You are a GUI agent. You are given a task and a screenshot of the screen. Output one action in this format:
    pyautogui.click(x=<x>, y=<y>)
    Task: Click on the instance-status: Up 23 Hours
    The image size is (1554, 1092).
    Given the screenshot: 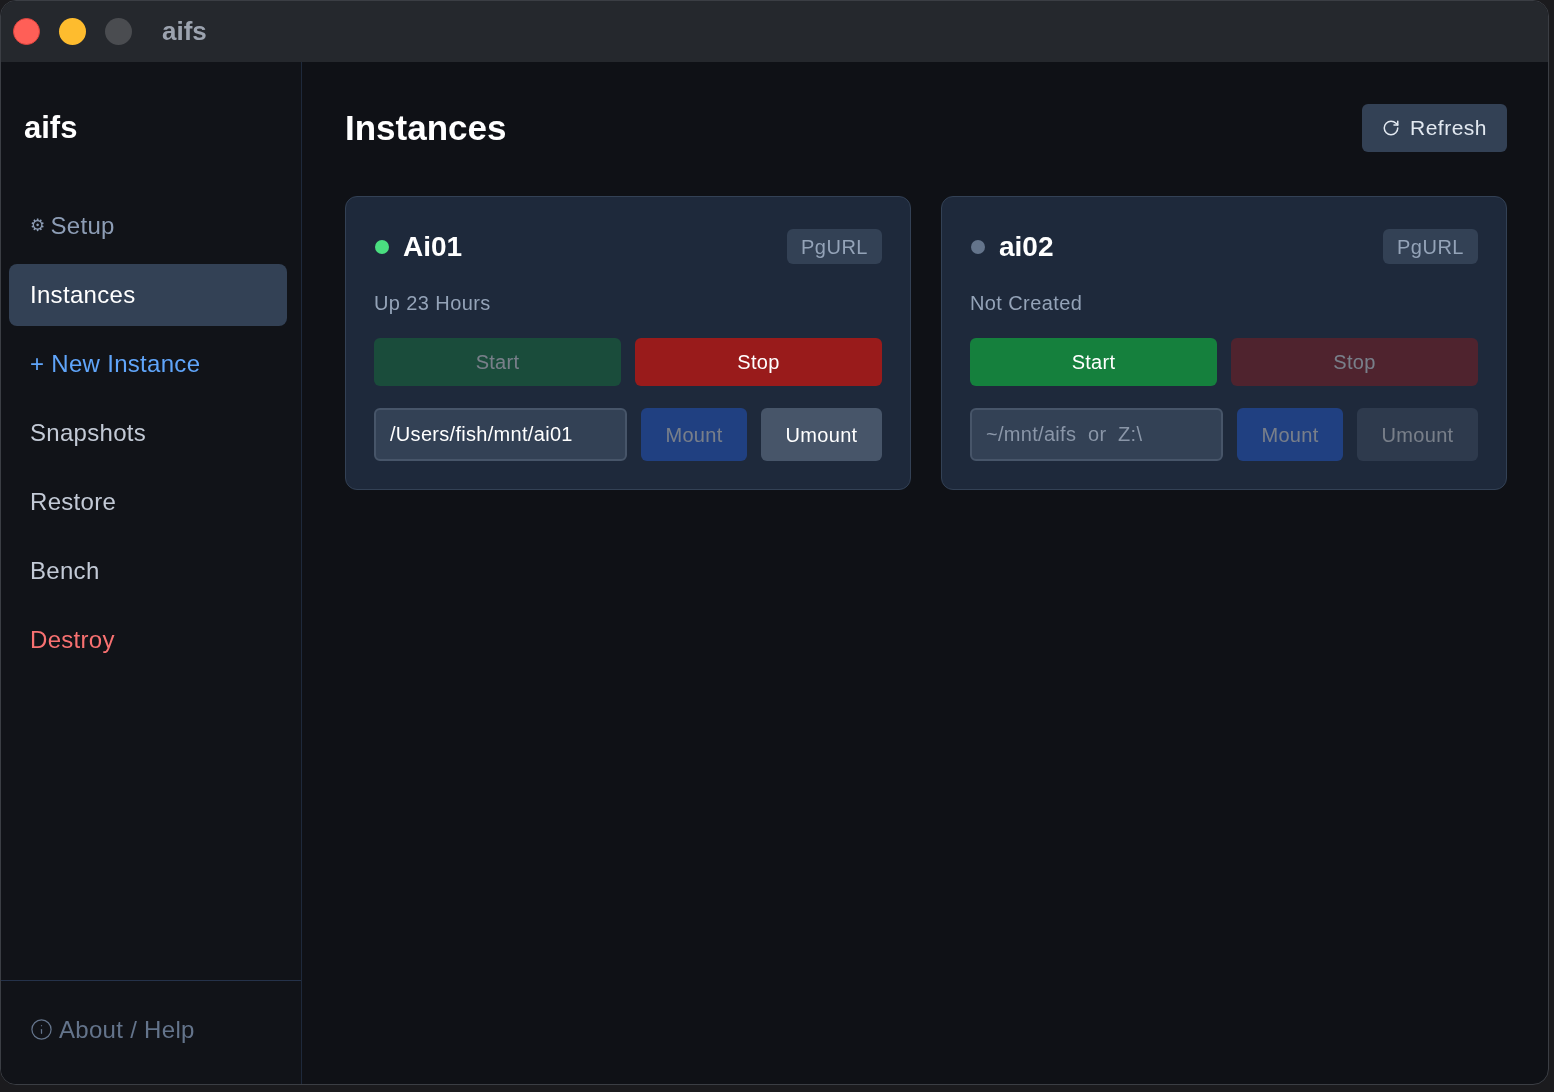 What is the action you would take?
    pyautogui.click(x=432, y=303)
    